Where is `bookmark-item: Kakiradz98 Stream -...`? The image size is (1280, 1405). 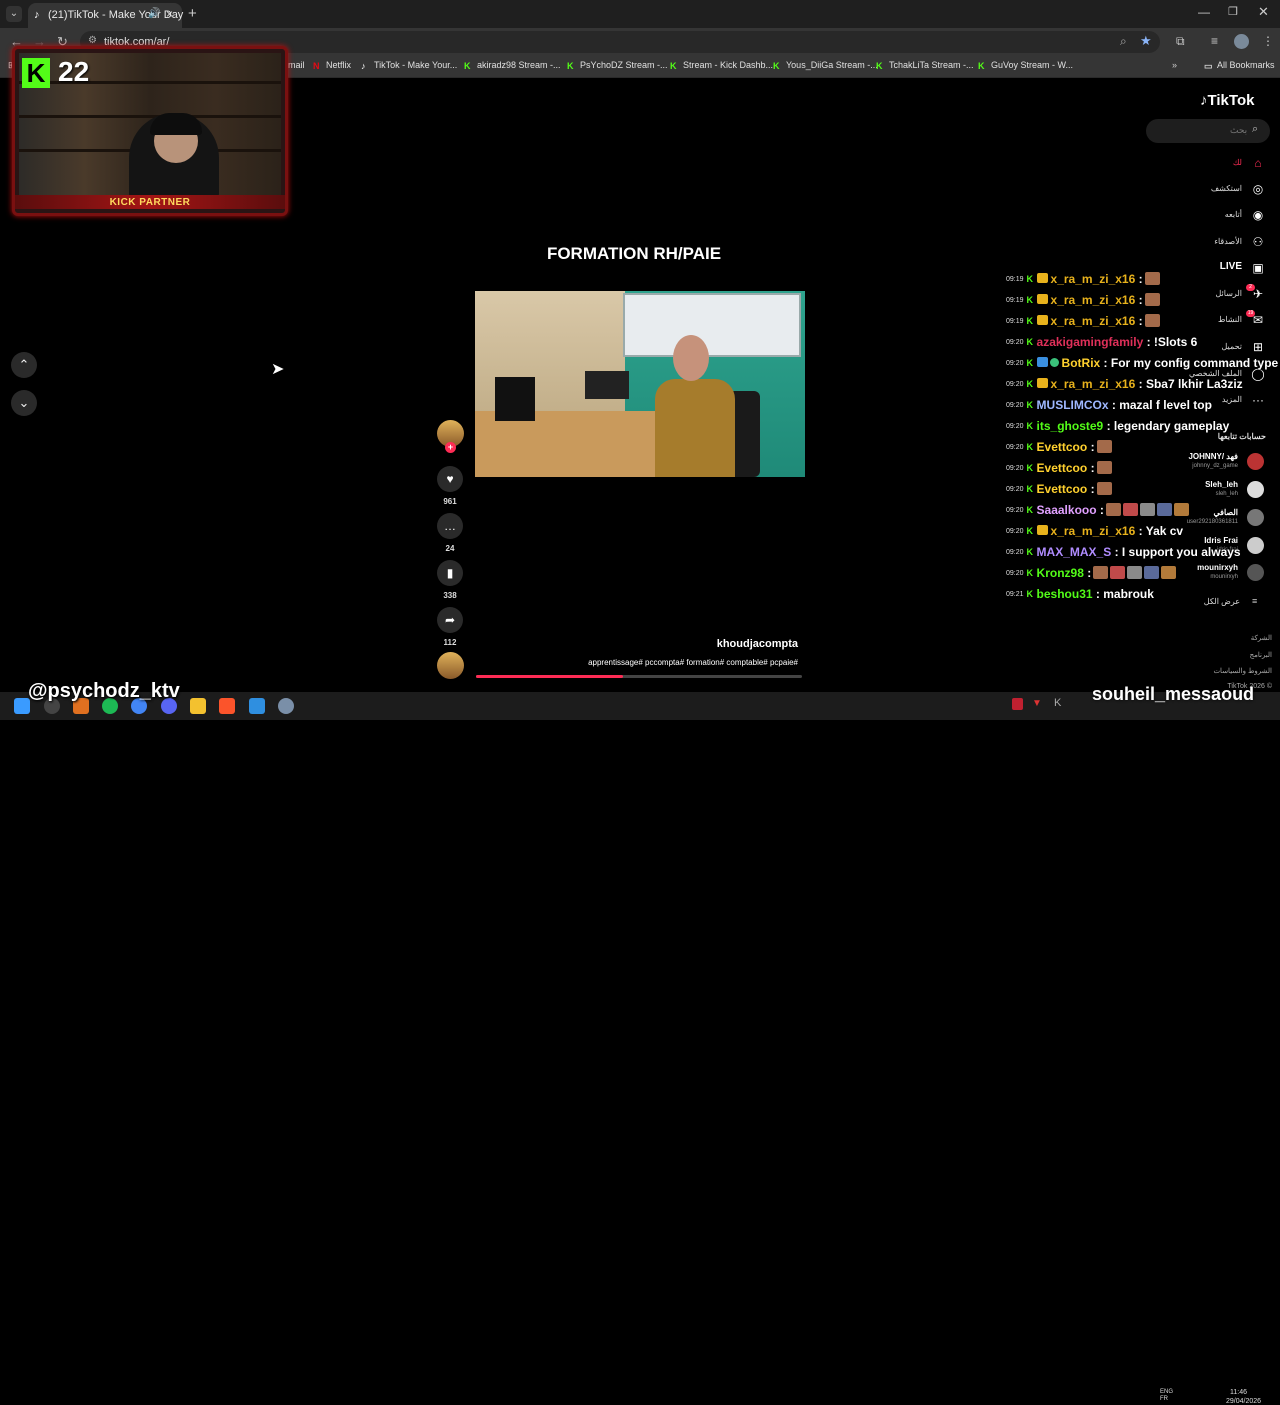 bookmark-item: Kakiradz98 Stream -... is located at coordinates (512, 65).